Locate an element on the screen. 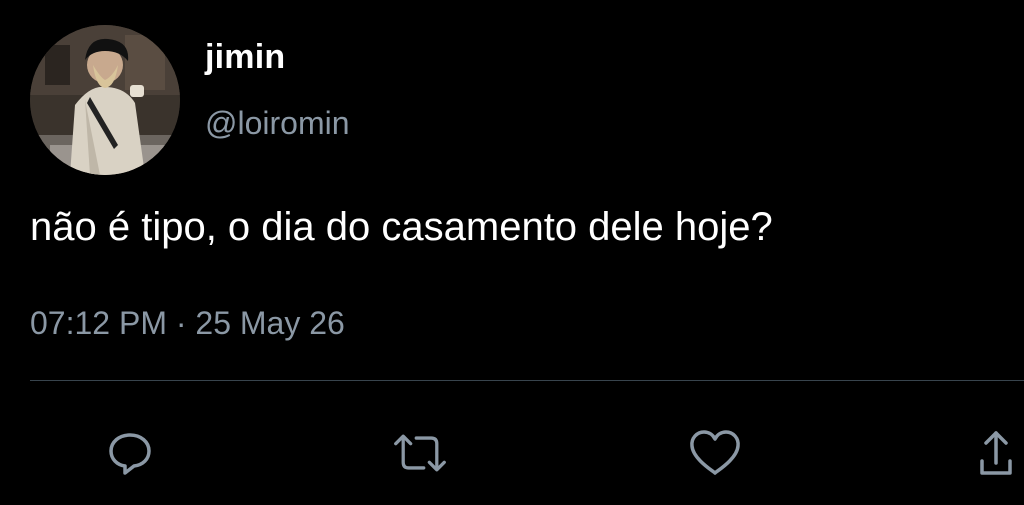 Image resolution: width=1024 pixels, height=505 pixels. speech-bubble-icon is located at coordinates (130, 454).